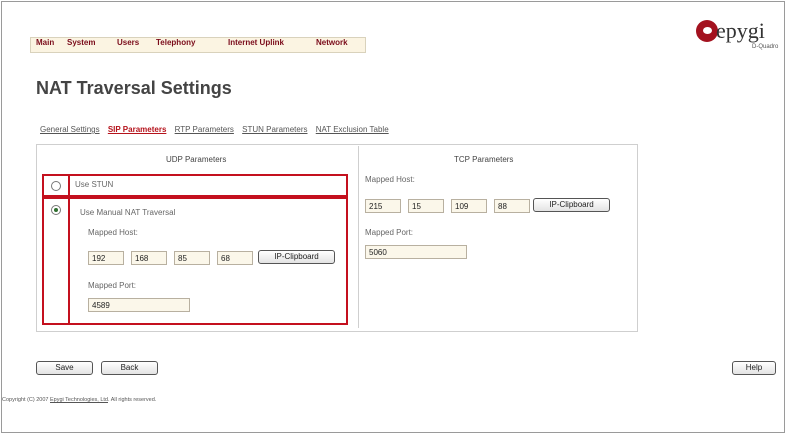 The image size is (788, 436). I want to click on panel-divider, so click(358, 237).